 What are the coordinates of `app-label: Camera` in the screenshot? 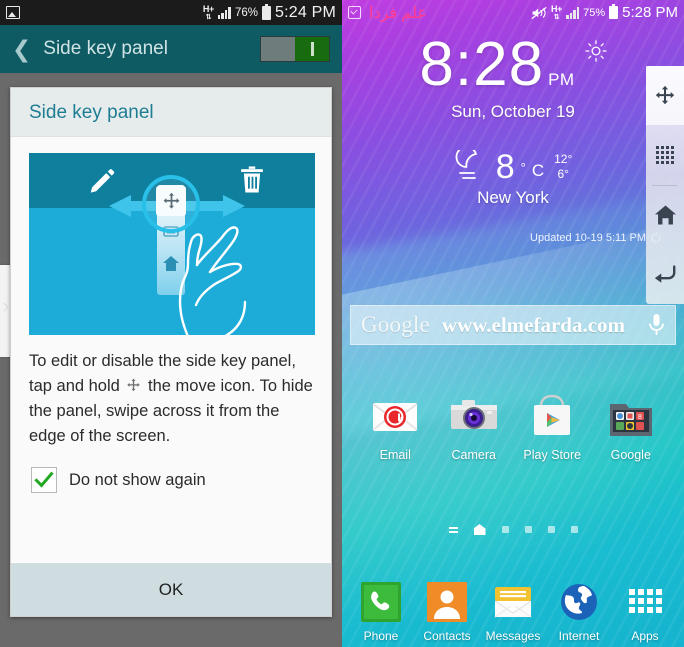 It's located at (473, 455).